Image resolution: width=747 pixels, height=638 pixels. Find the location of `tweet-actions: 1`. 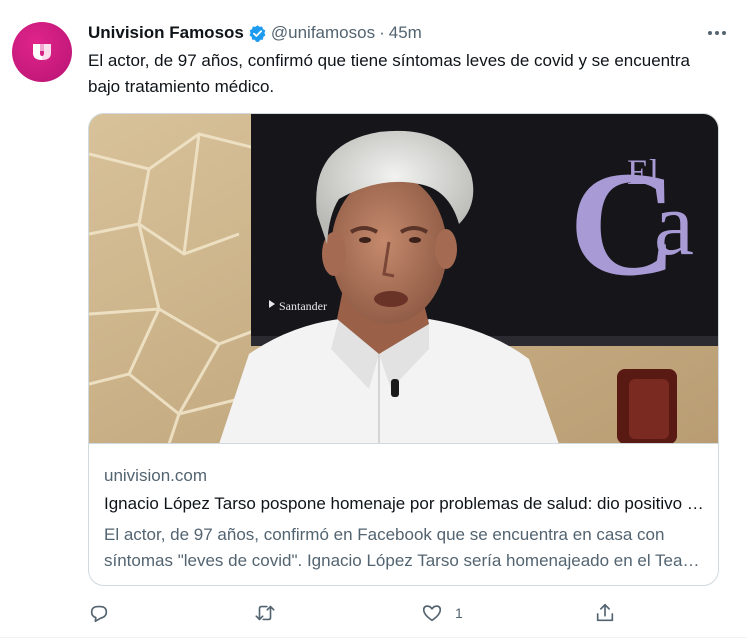

tweet-actions: 1 is located at coordinates (358, 613).